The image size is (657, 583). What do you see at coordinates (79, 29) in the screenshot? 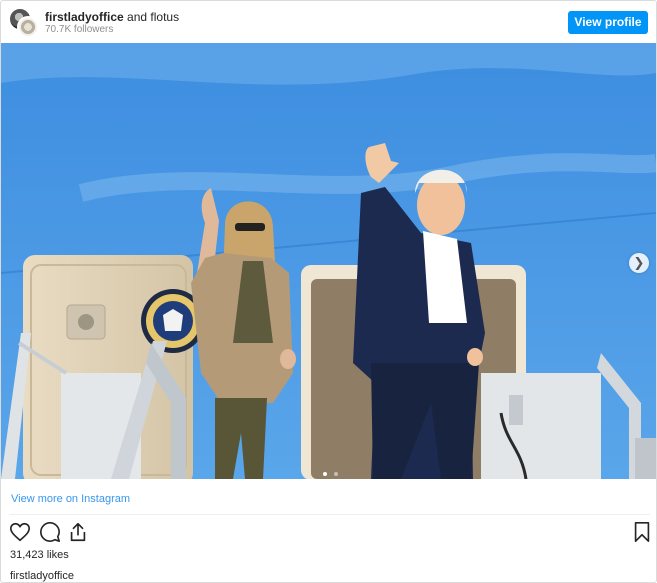
I see `follower-count: 70.7K followers` at bounding box center [79, 29].